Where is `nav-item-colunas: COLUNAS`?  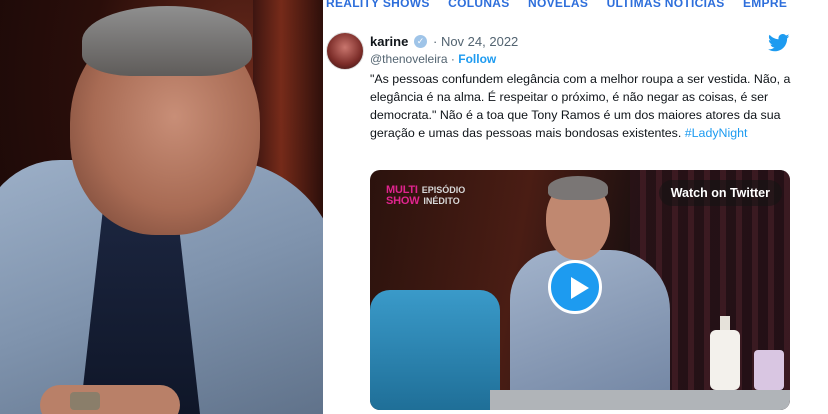
nav-item-colunas: COLUNAS is located at coordinates (478, 5).